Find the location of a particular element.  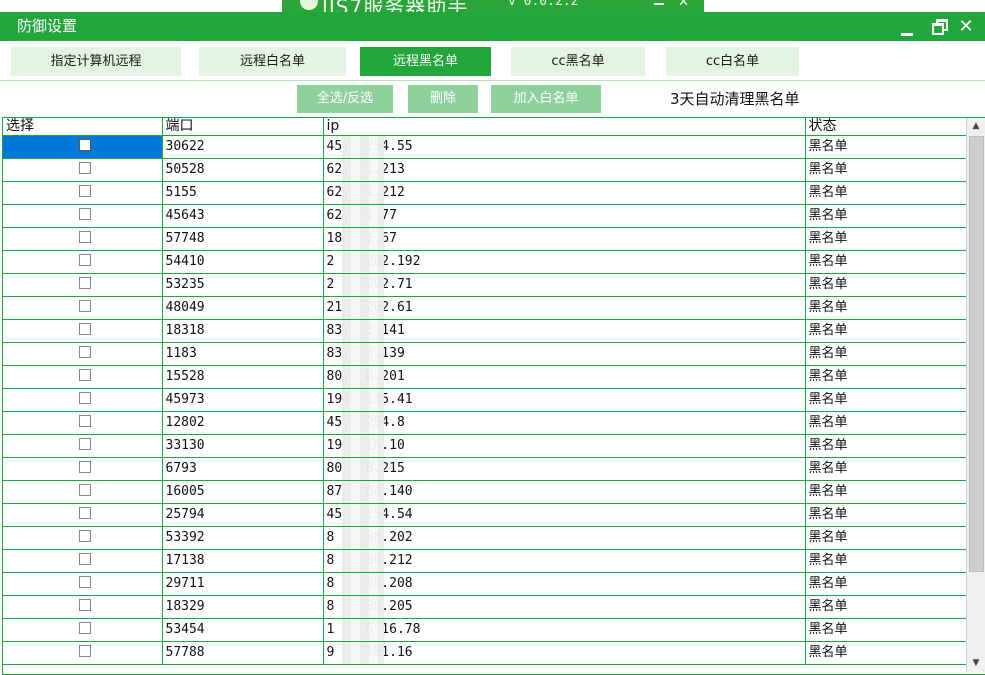

background-minimize-icon is located at coordinates (659, 4).